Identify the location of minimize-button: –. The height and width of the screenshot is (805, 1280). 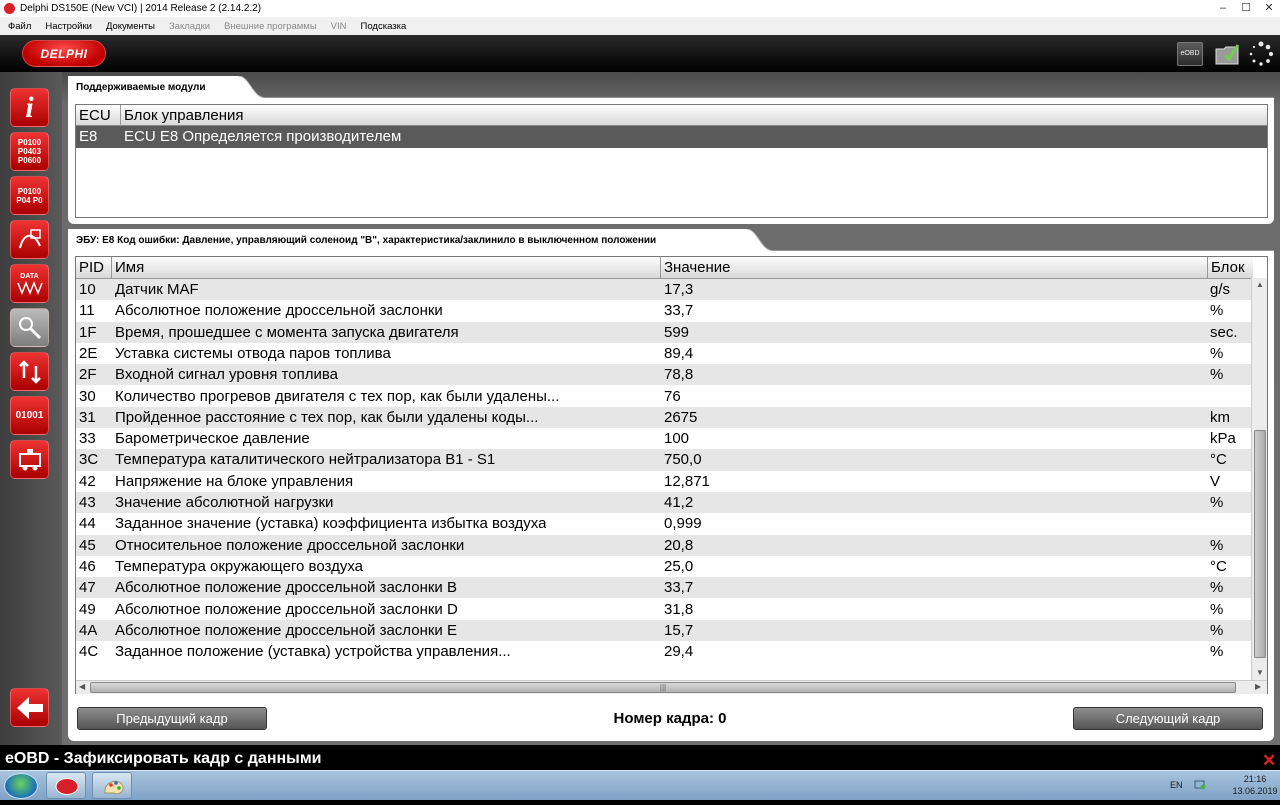
(1223, 8).